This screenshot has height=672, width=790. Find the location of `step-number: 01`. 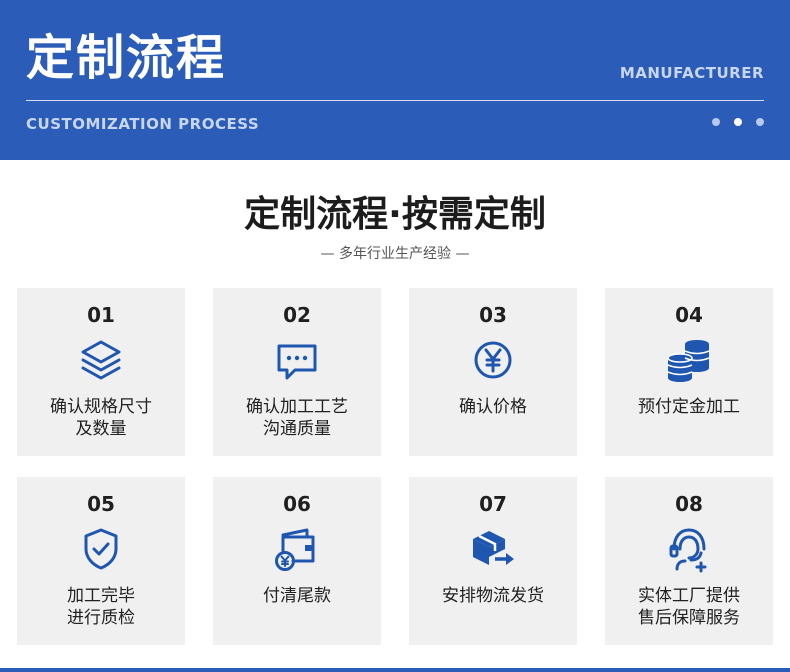

step-number: 01 is located at coordinates (101, 315).